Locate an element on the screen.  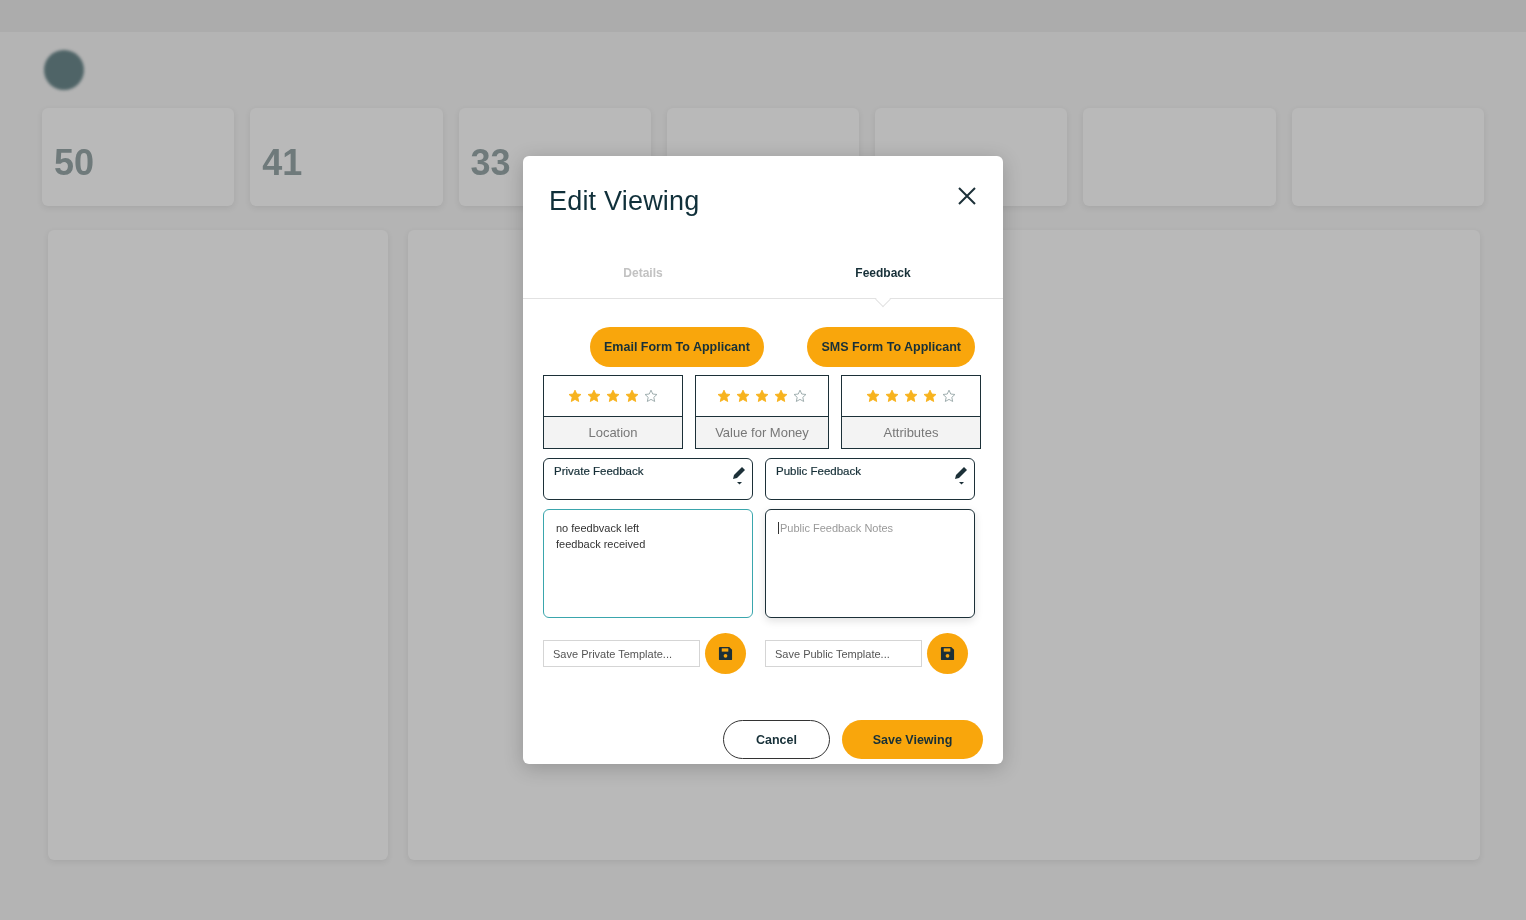
send-form-button: SMS Form To Applicant is located at coordinates (891, 347).